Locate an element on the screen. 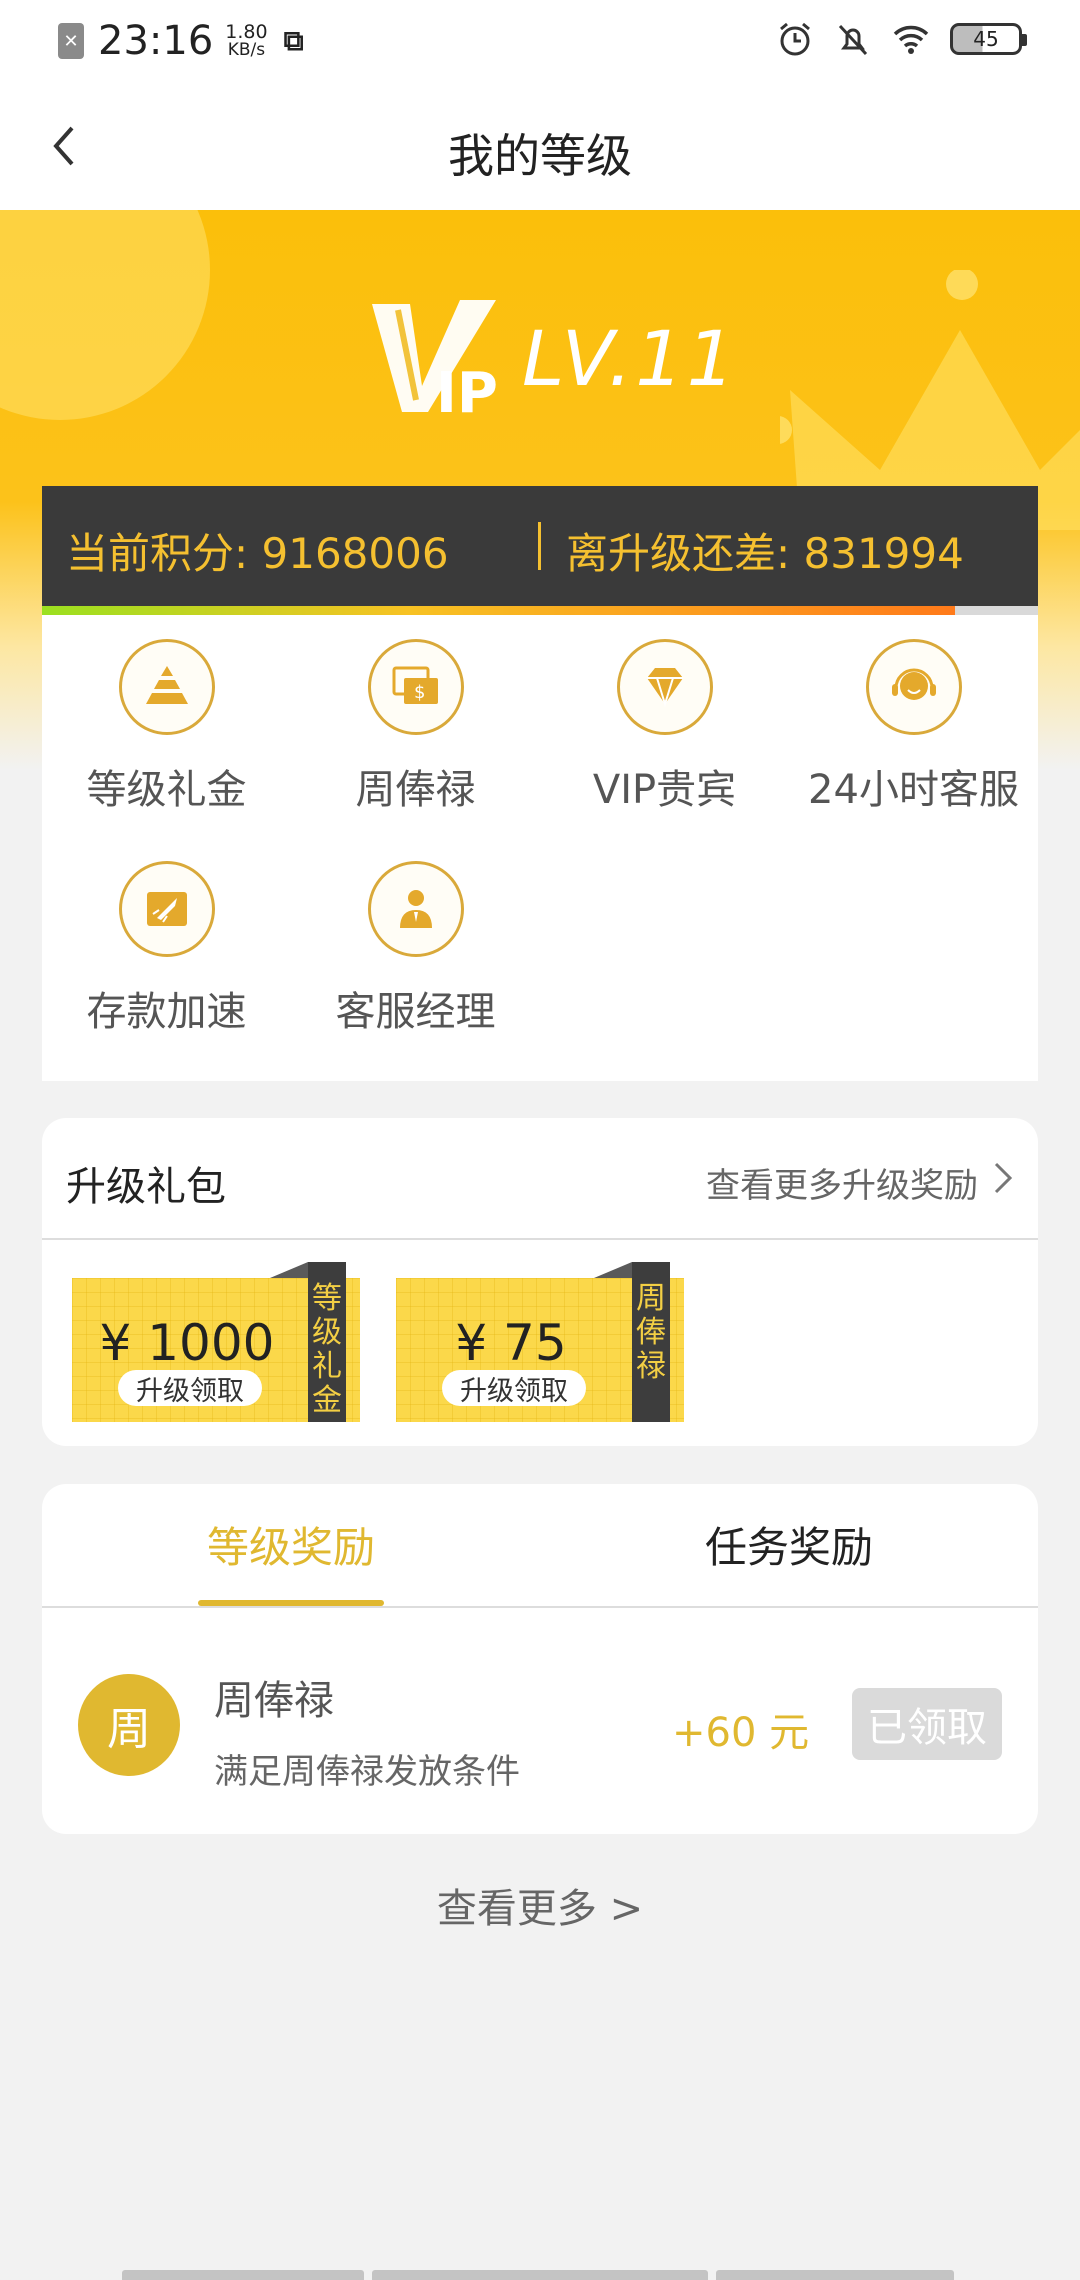 The height and width of the screenshot is (2280, 1080). benefit-deposit-boost: 存款加速 is located at coordinates (166, 936).